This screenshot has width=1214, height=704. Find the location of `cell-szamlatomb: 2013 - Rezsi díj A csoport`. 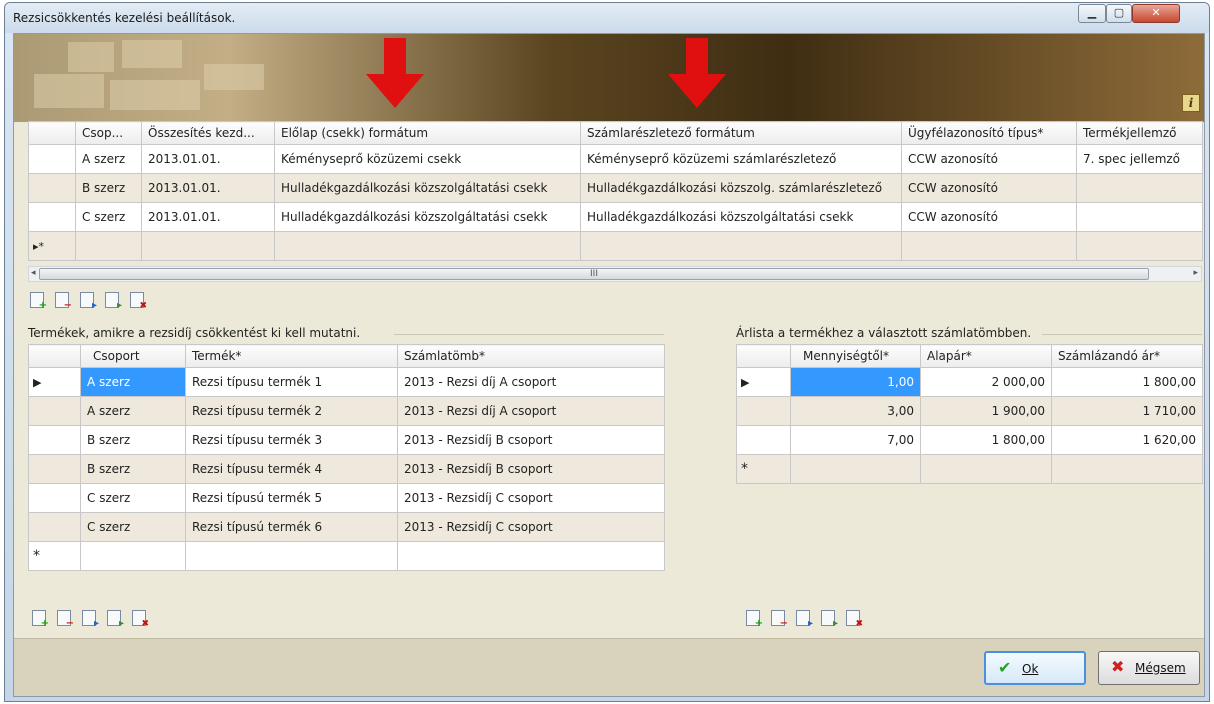

cell-szamlatomb: 2013 - Rezsi díj A csoport is located at coordinates (531, 382).